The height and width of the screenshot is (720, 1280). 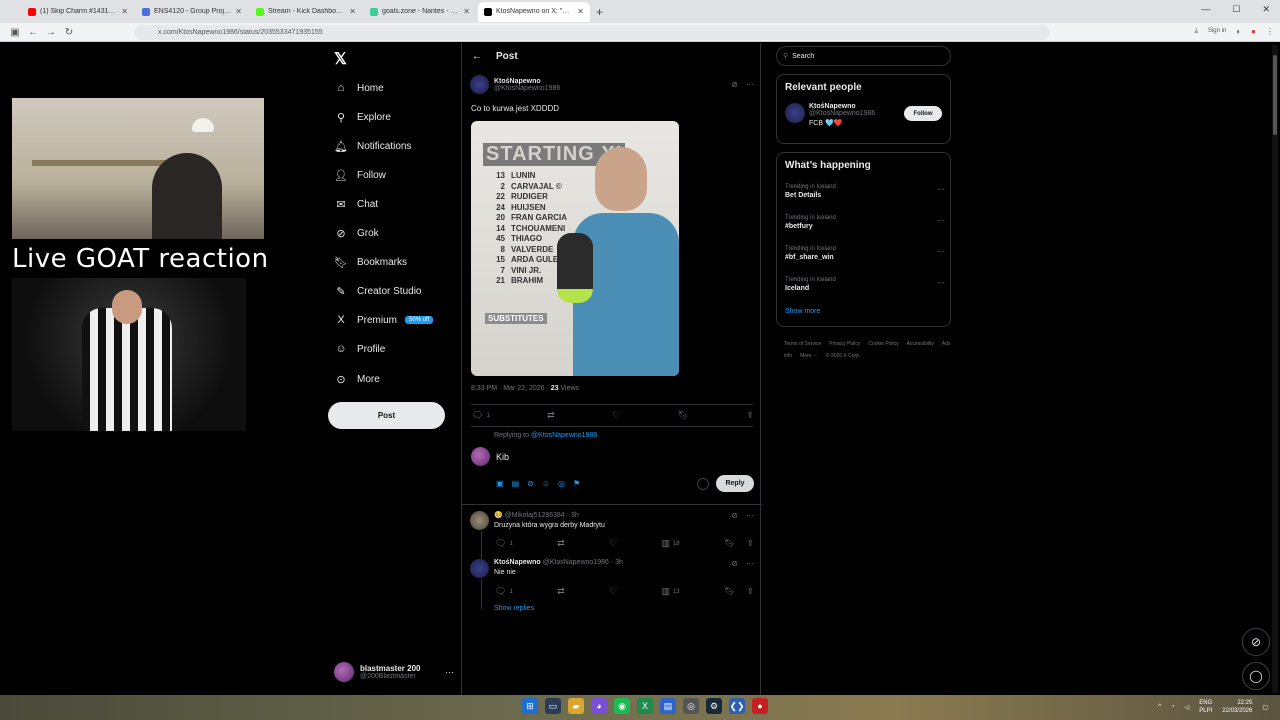 What do you see at coordinates (1256, 642) in the screenshot?
I see `grok-fab-icon: ⊘` at bounding box center [1256, 642].